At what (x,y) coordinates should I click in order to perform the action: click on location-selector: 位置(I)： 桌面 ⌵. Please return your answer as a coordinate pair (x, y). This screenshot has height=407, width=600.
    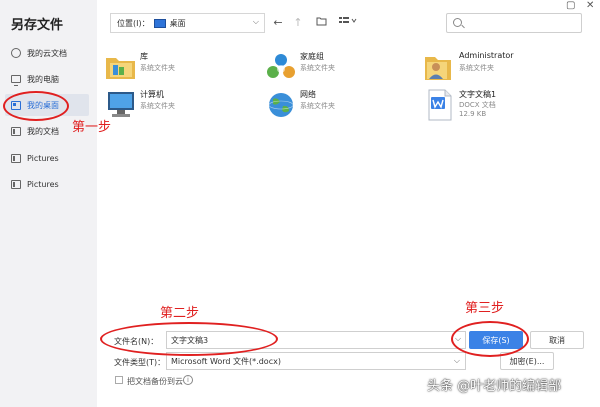
    Looking at the image, I should click on (187, 23).